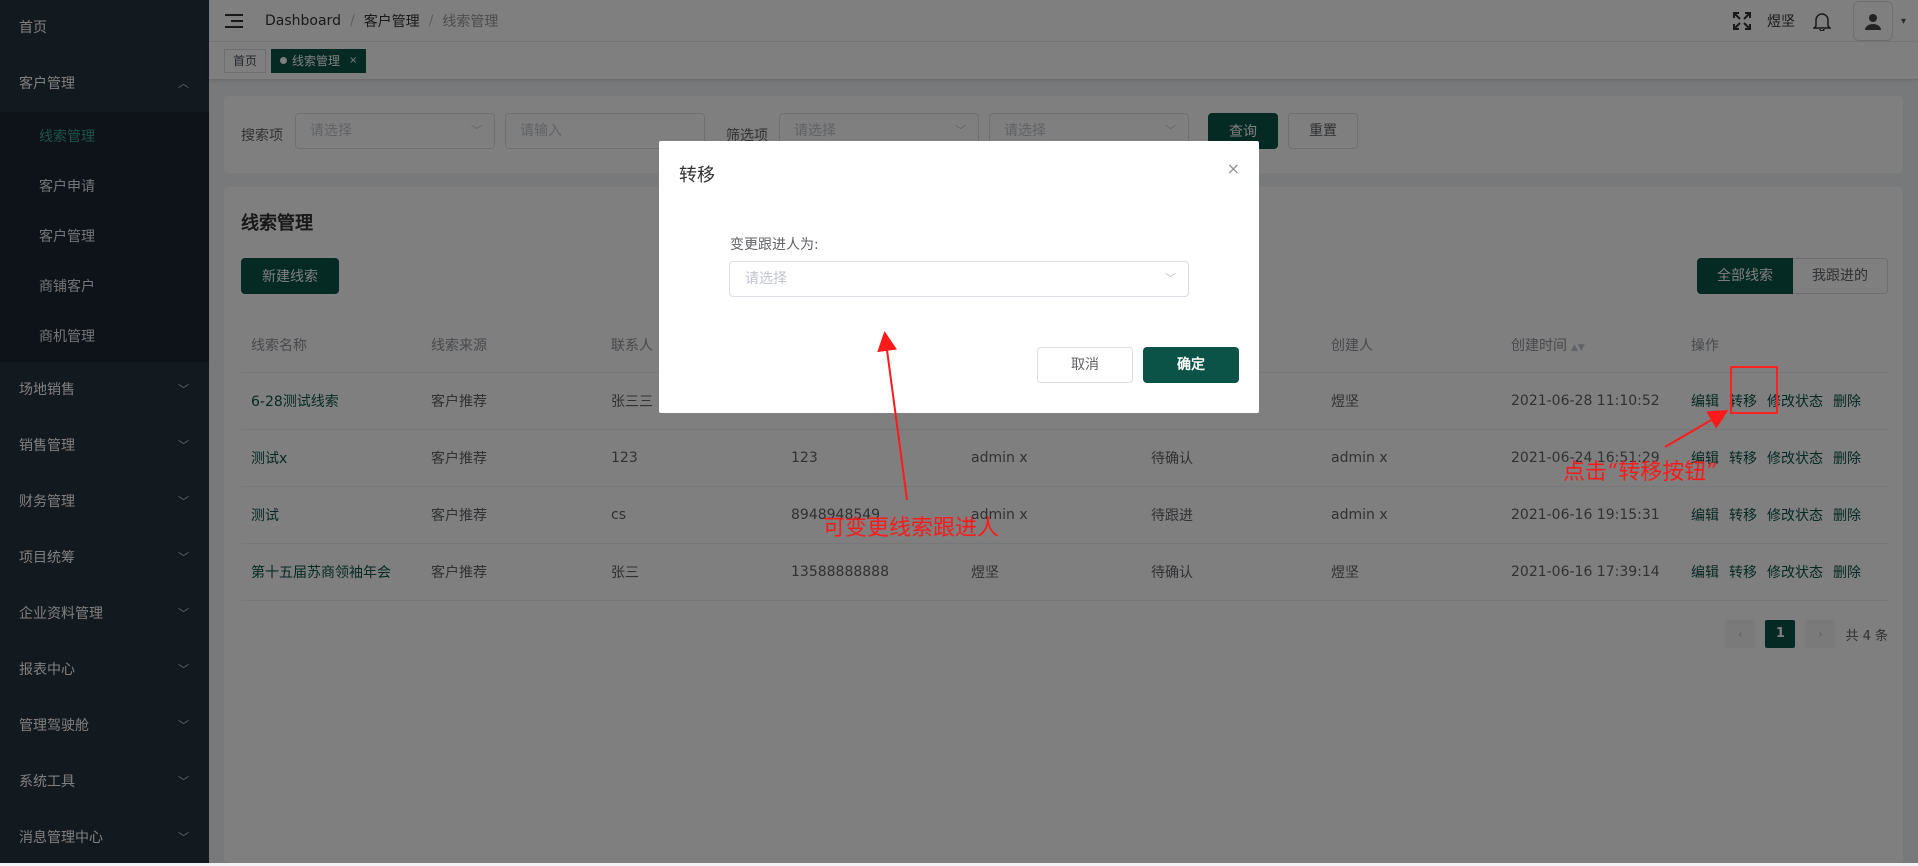  I want to click on annotation-text: 点击“转移按钮”, so click(1640, 472).